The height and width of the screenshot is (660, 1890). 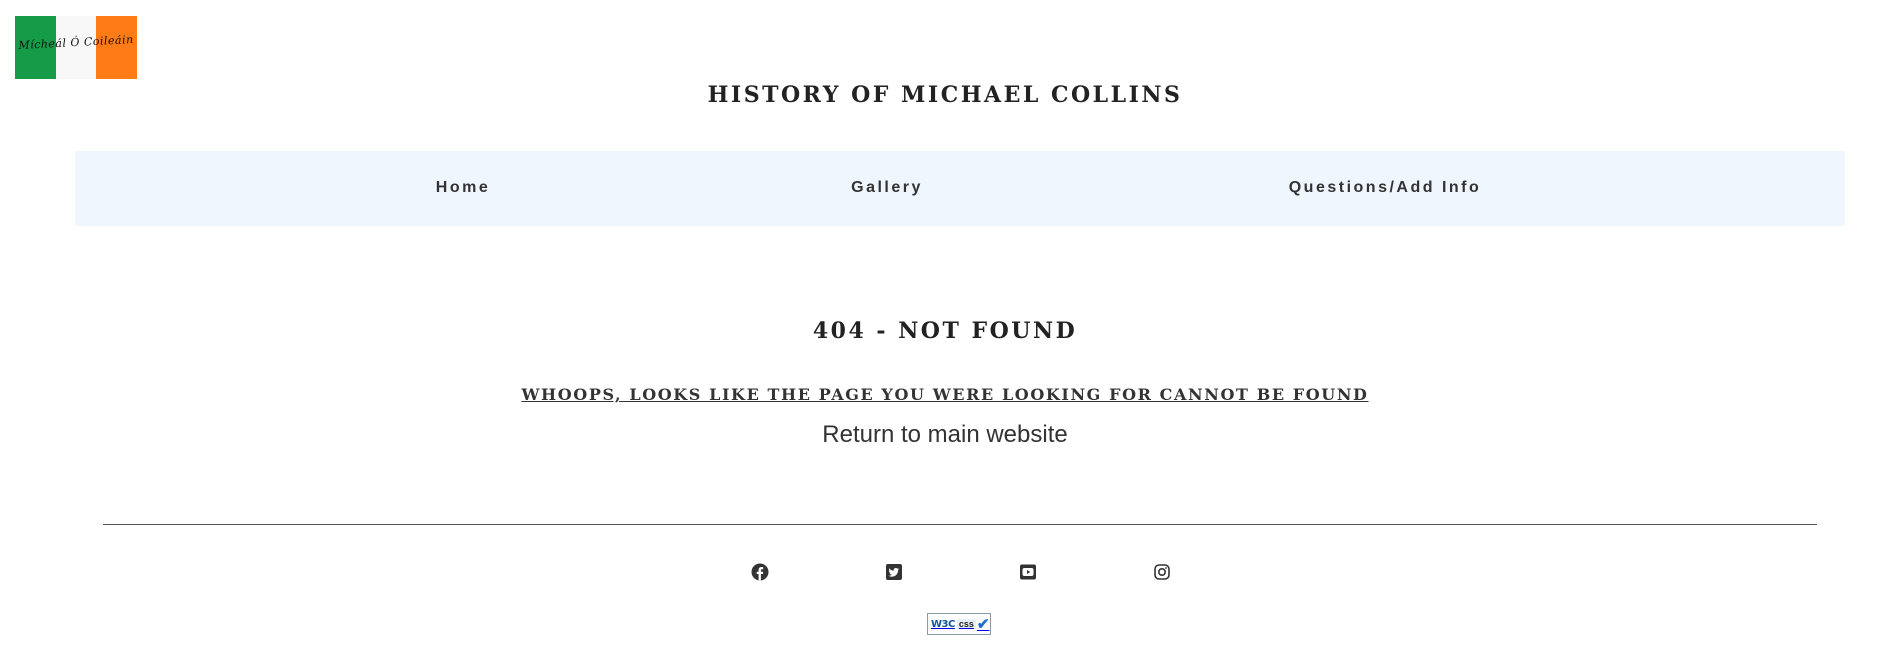 I want to click on social-links, so click(x=945, y=573).